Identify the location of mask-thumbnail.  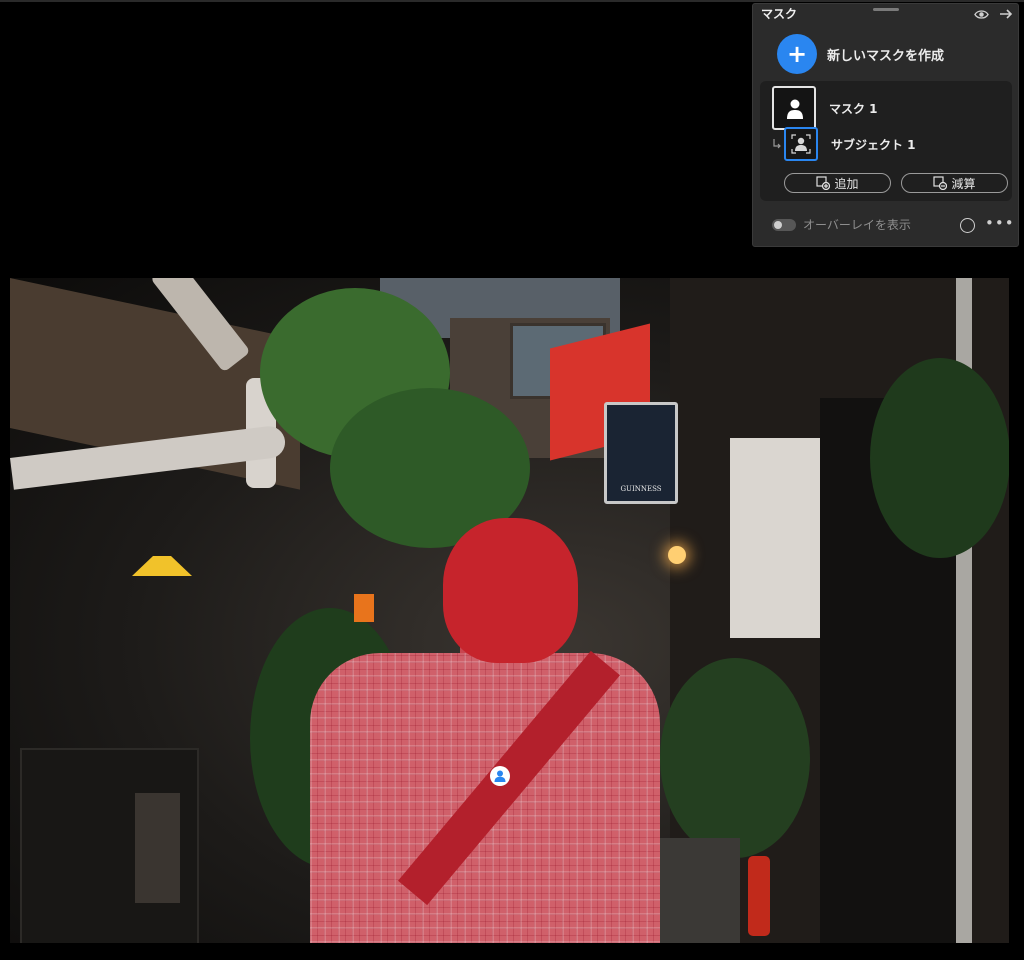
(794, 108).